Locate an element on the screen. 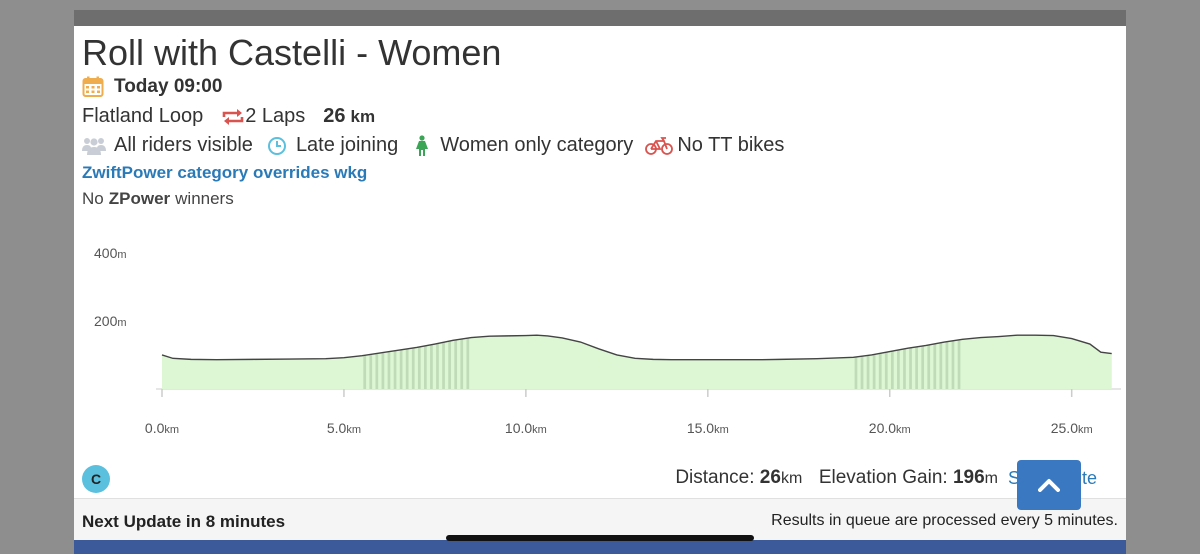 Image resolution: width=1200 pixels, height=554 pixels. event-datetime-row: Today 09:00 is located at coordinates (152, 87).